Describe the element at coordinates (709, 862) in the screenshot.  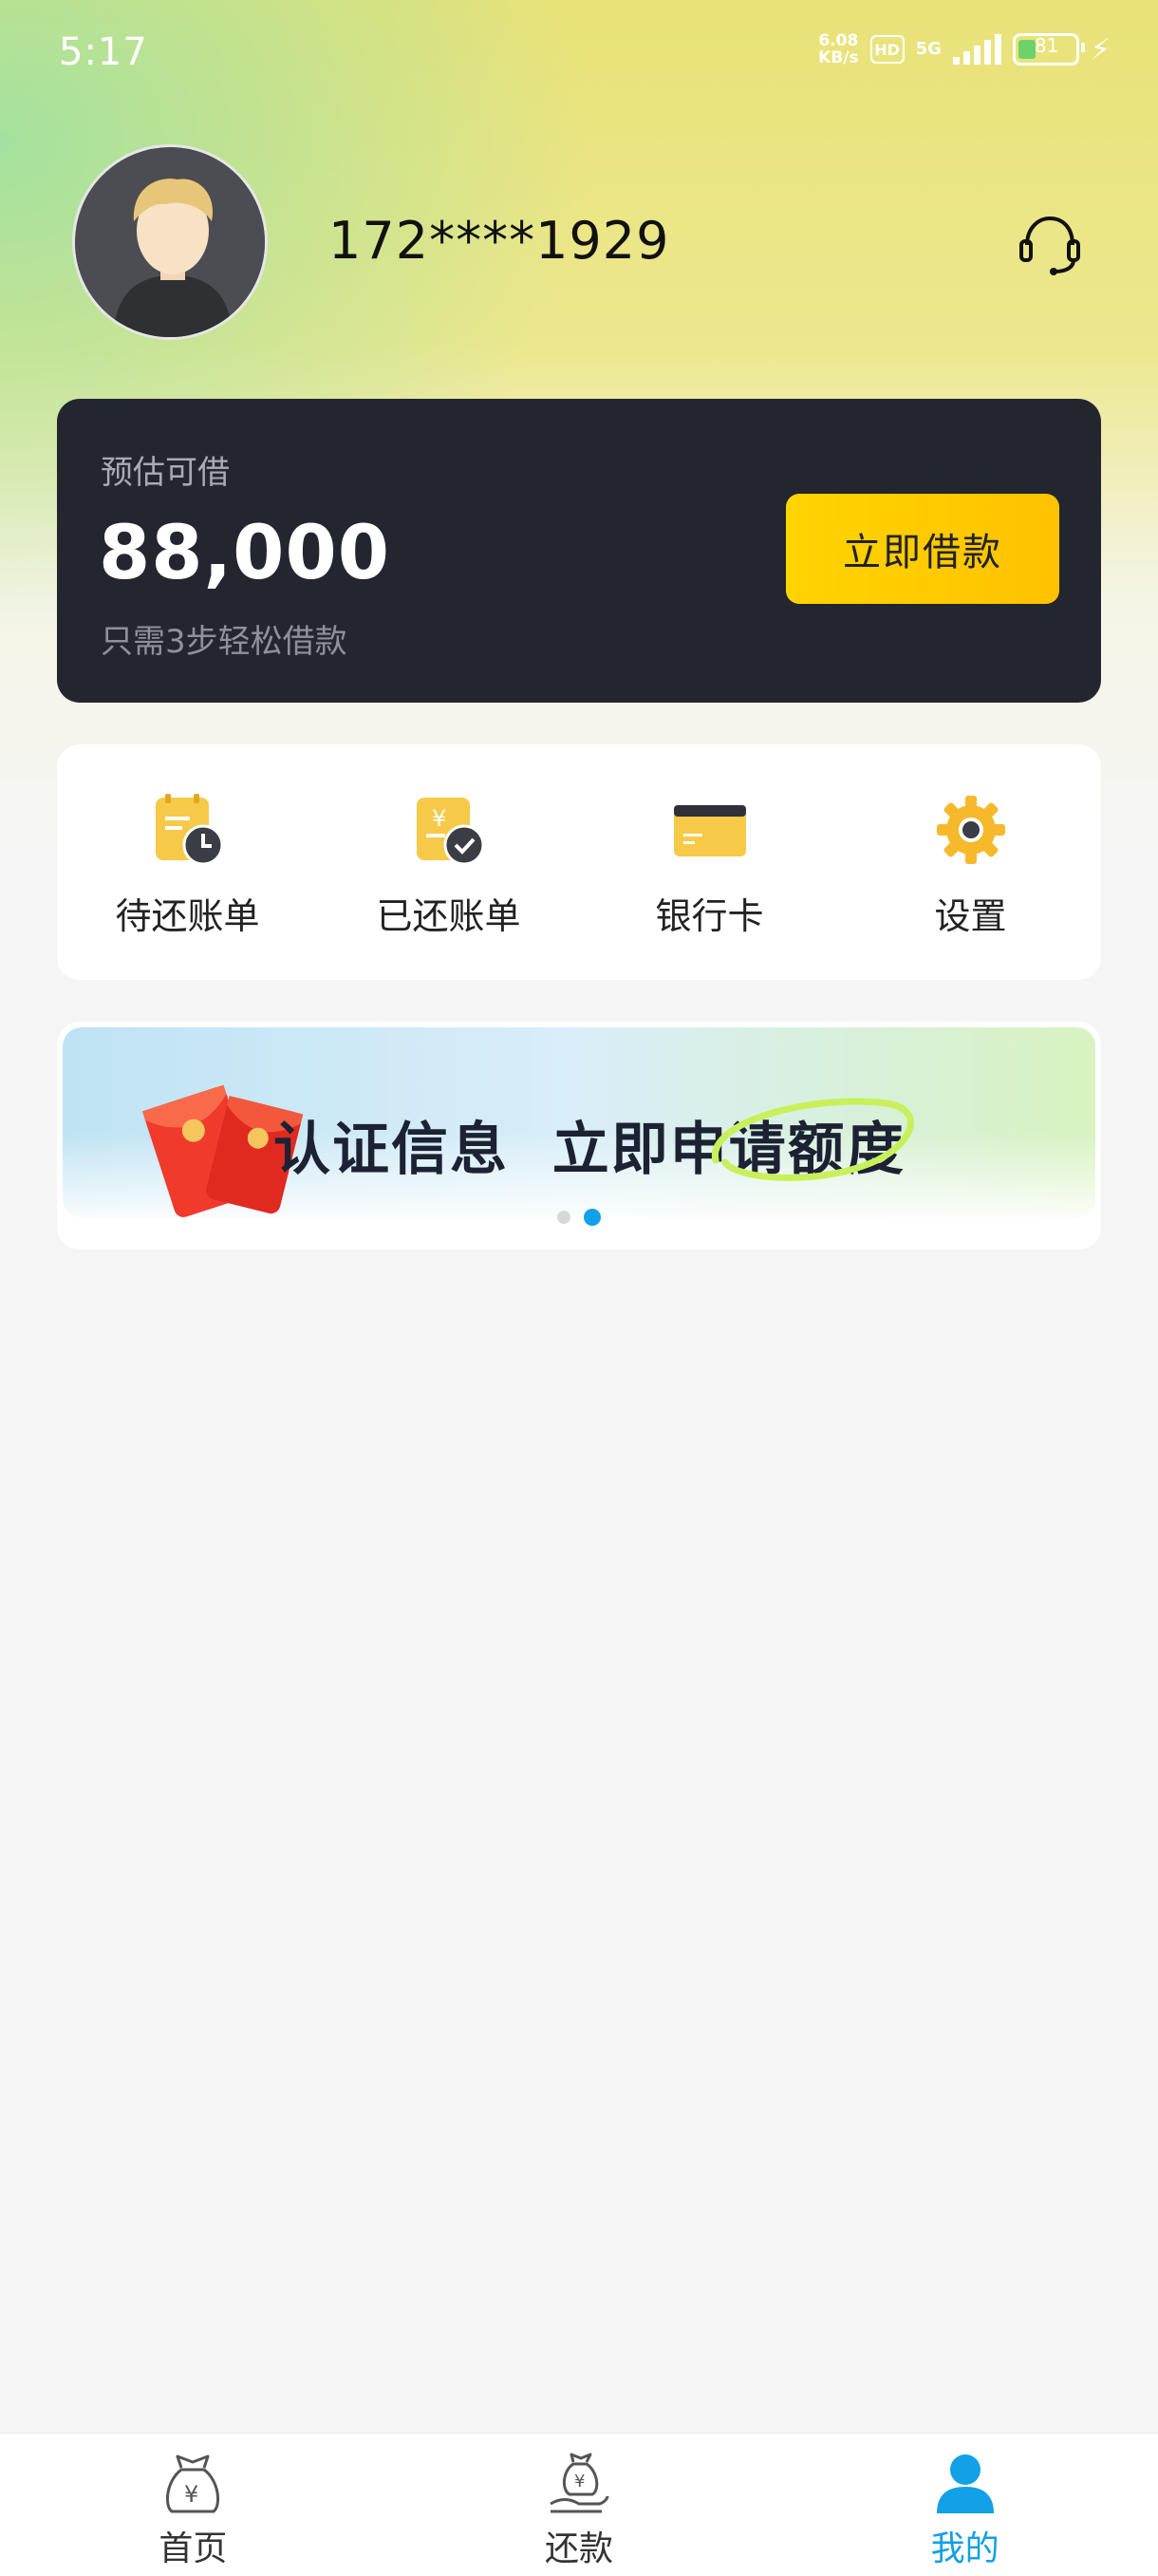
I see `menu-item-bank-card: 银行卡` at that location.